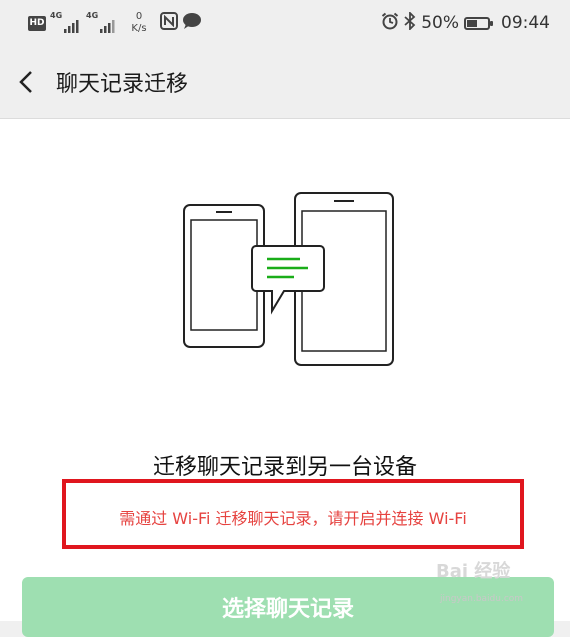  What do you see at coordinates (288, 607) in the screenshot?
I see `select-chat-records-button: 选择聊天记录` at bounding box center [288, 607].